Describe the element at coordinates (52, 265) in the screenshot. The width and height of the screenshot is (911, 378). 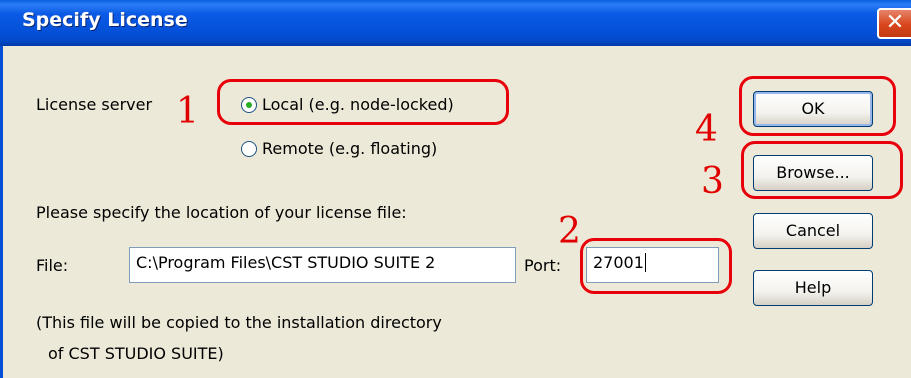
I see `file-label: File:` at that location.